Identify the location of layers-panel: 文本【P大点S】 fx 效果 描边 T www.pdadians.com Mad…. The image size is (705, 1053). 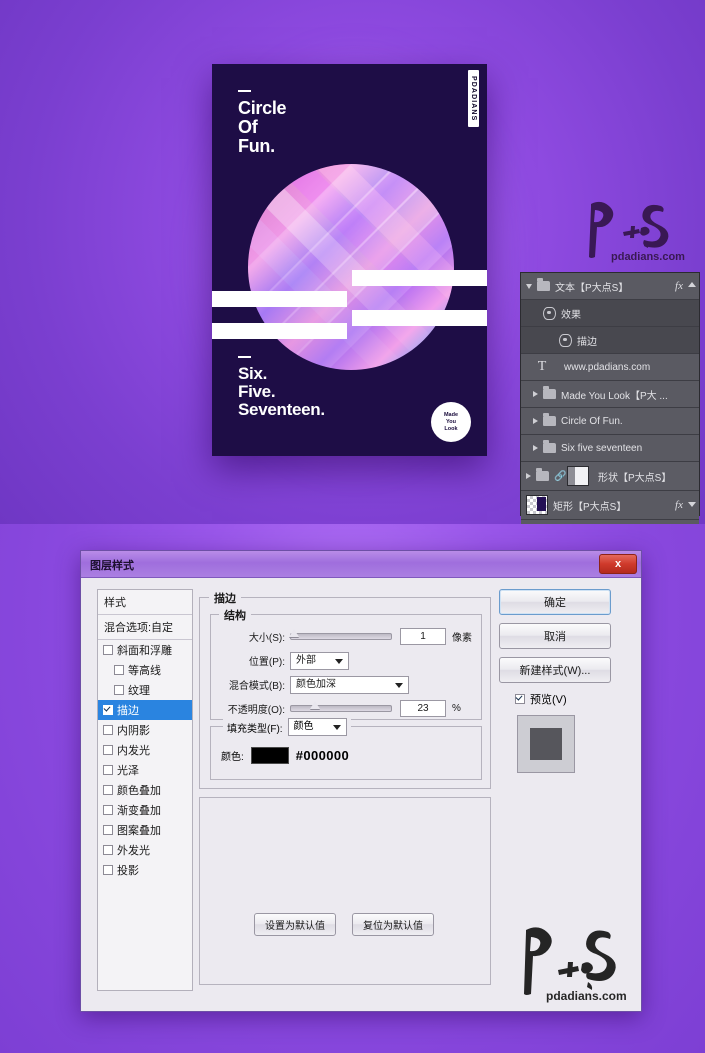
(610, 398).